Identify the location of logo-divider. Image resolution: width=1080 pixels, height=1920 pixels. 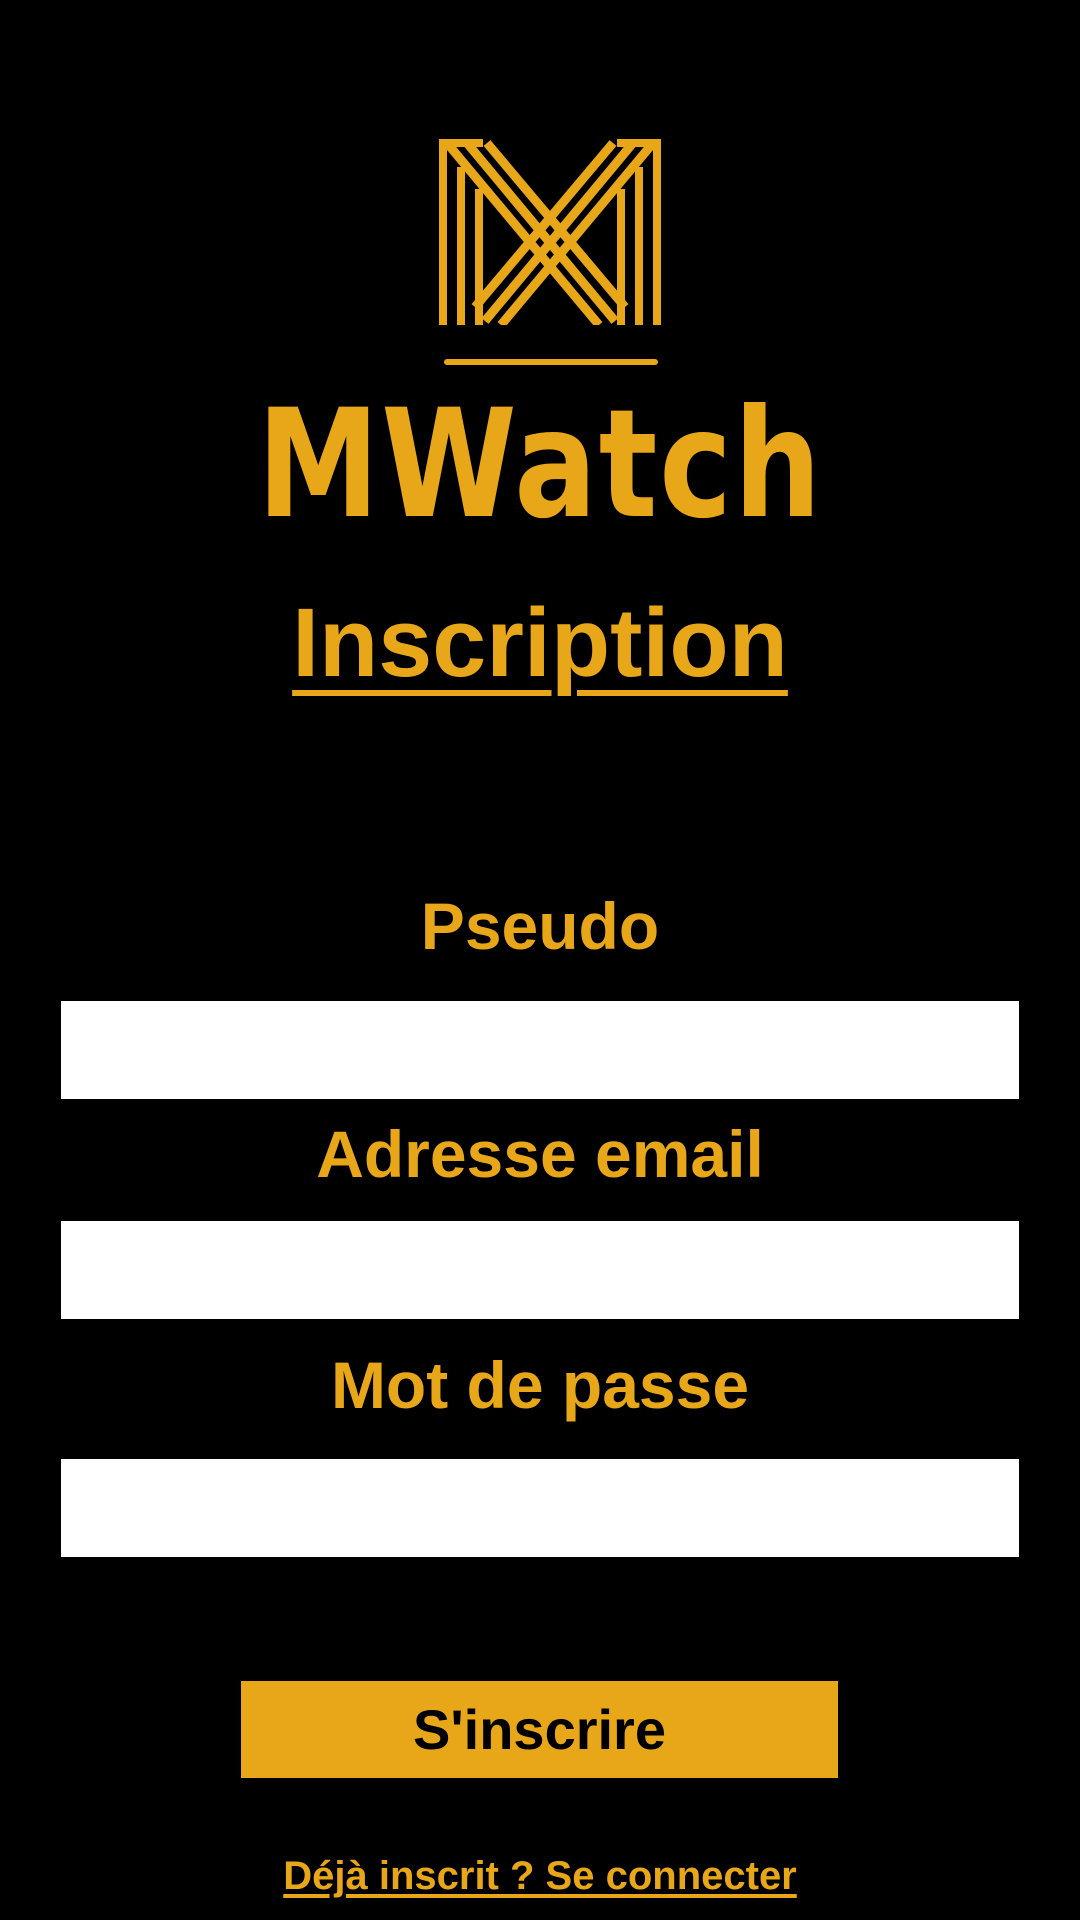
(551, 362).